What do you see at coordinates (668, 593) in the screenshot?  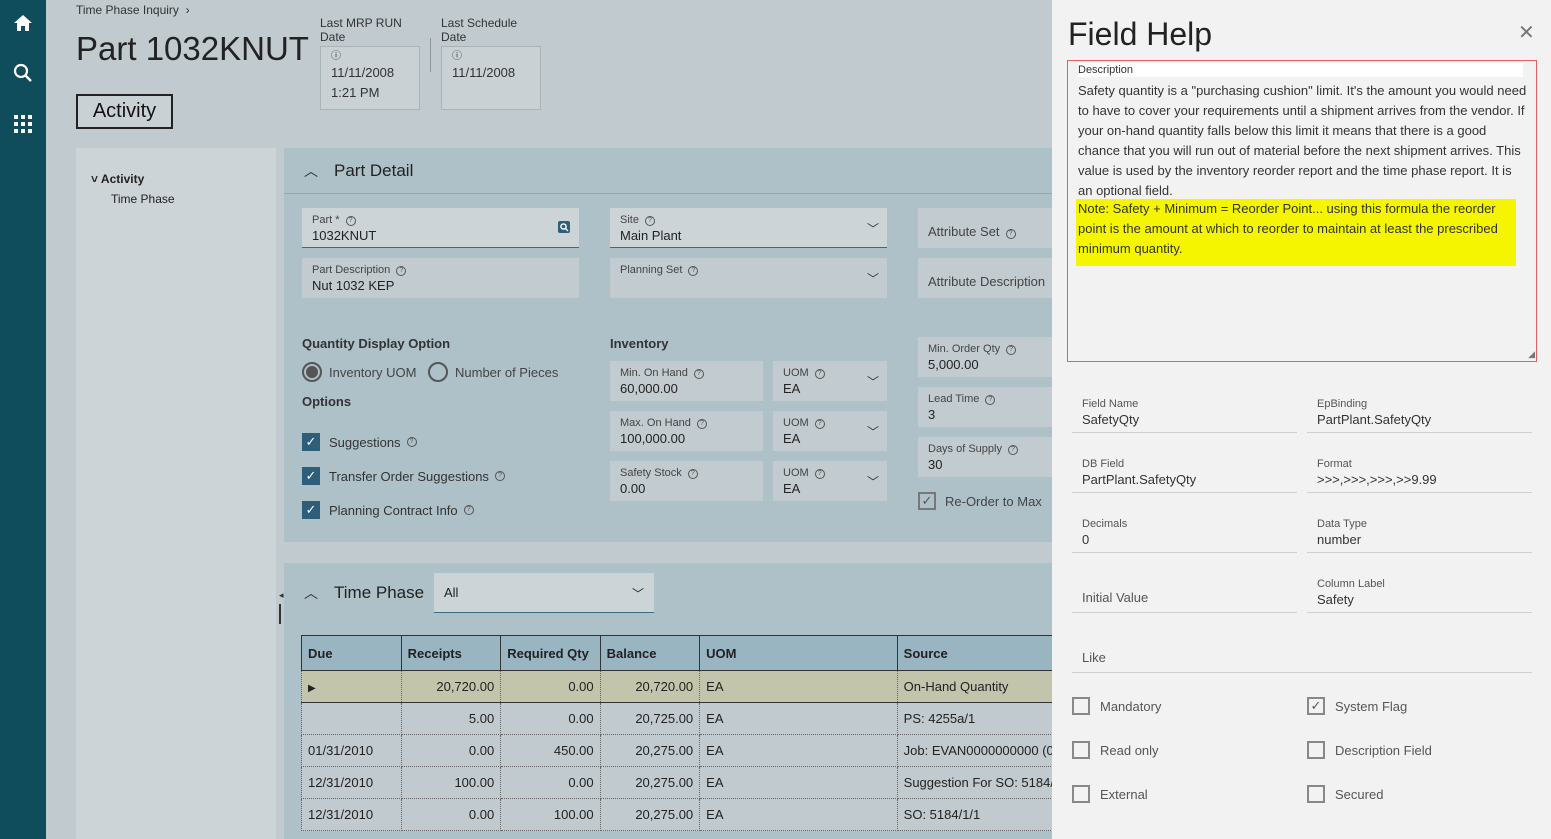 I see `time-phase-header: ︿ Time Phase` at bounding box center [668, 593].